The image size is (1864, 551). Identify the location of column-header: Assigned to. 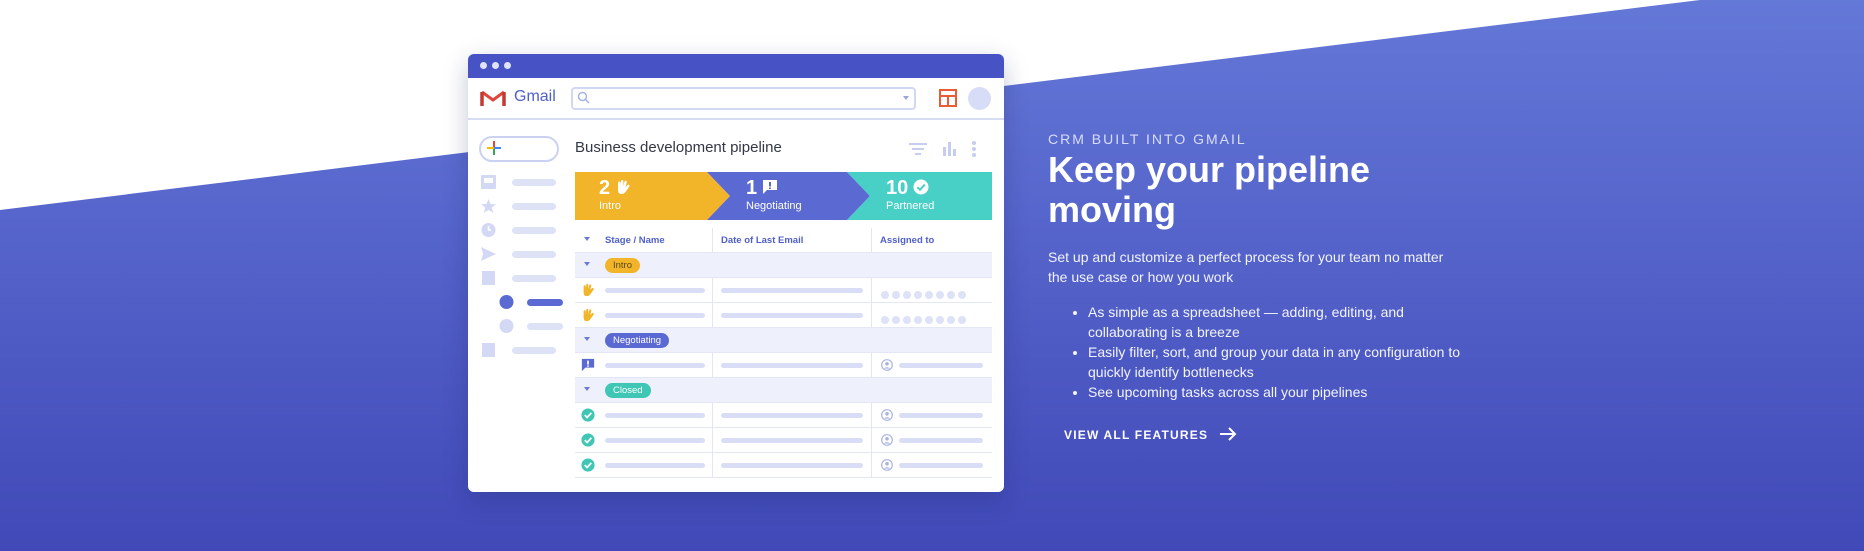
(907, 240).